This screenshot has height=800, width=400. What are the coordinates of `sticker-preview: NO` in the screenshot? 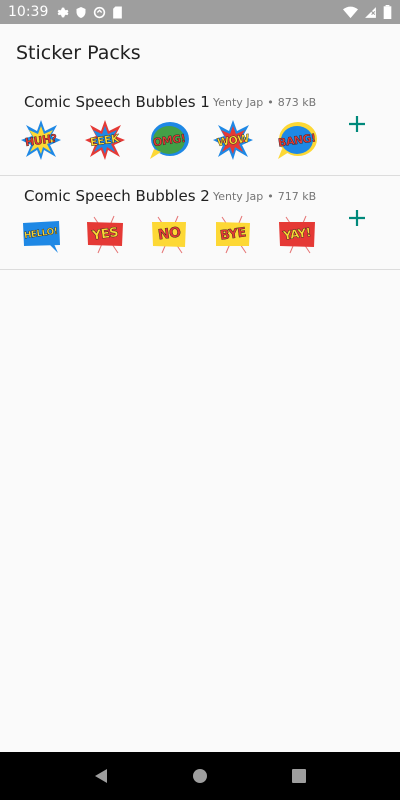 It's located at (169, 234).